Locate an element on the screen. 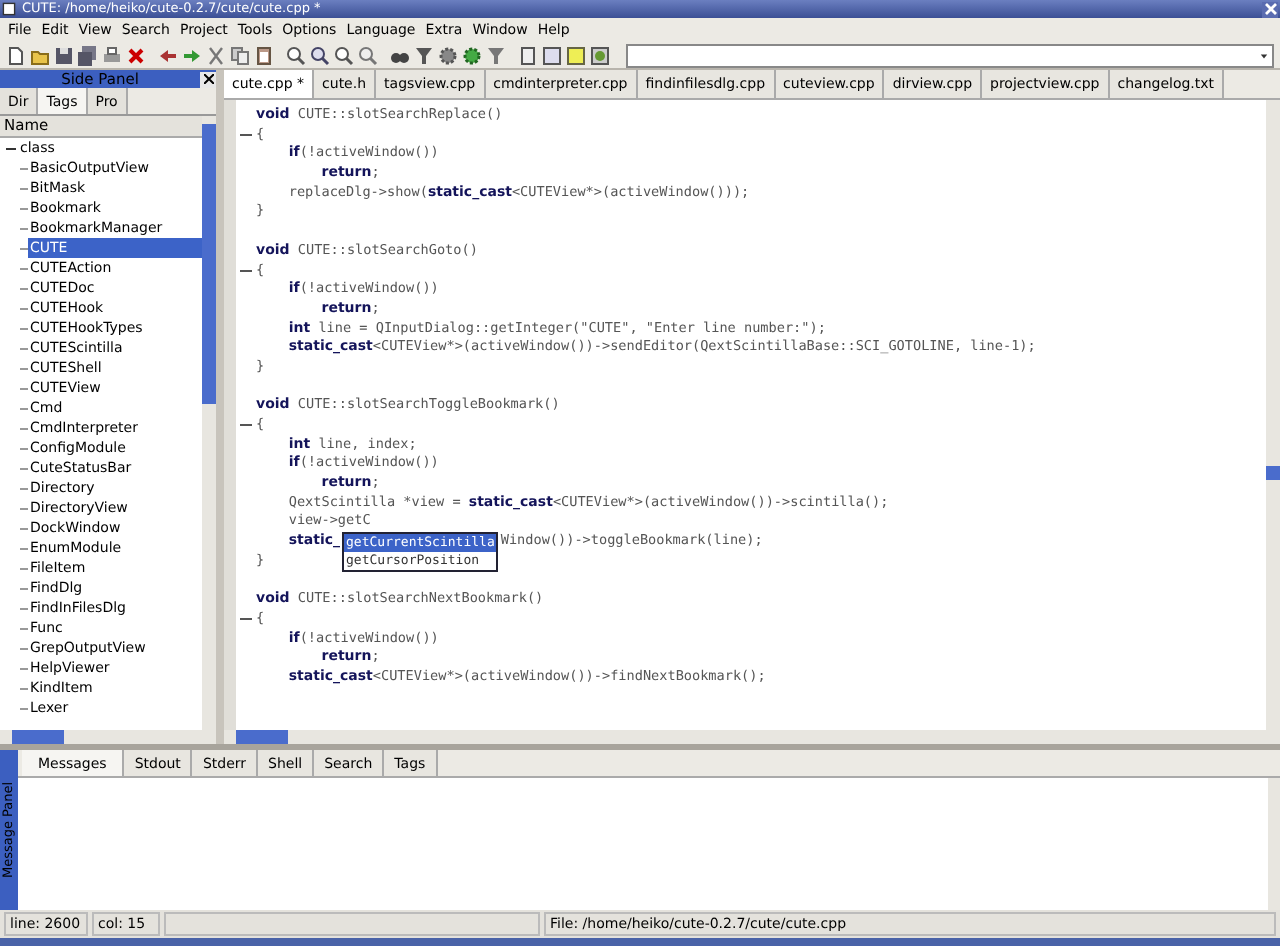 This screenshot has height=946, width=1280. disks-icon is located at coordinates (88, 55).